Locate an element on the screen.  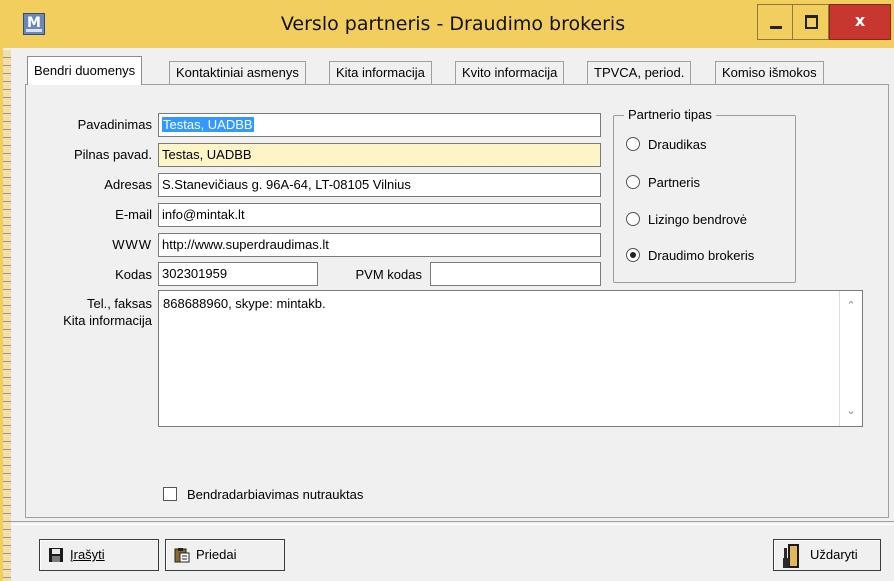
bendradarbiavimas-checkbox-row: Bendradarbiavimas nutrauktas is located at coordinates (263, 495).